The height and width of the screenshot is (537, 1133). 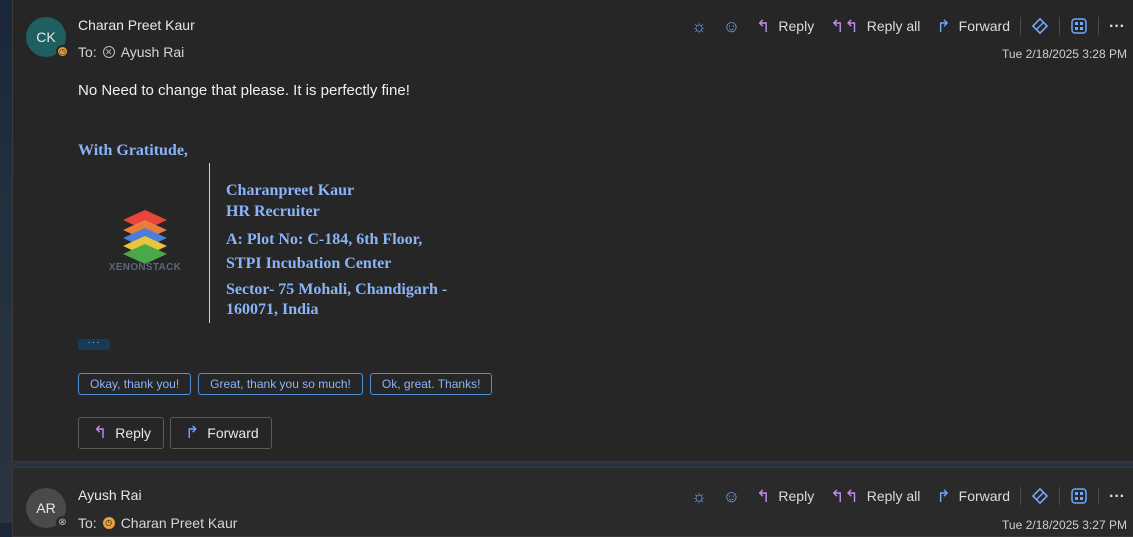 What do you see at coordinates (324, 239) in the screenshot?
I see `signature-address-line: A: Plot No: C-184, 6th Floor,` at bounding box center [324, 239].